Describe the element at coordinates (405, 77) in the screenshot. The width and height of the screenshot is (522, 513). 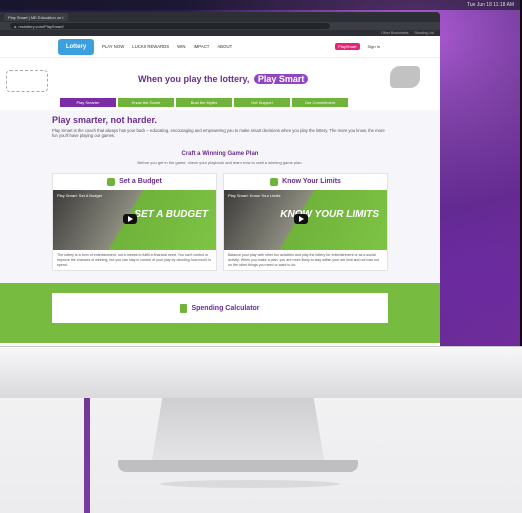
I see `whistle-icon` at that location.